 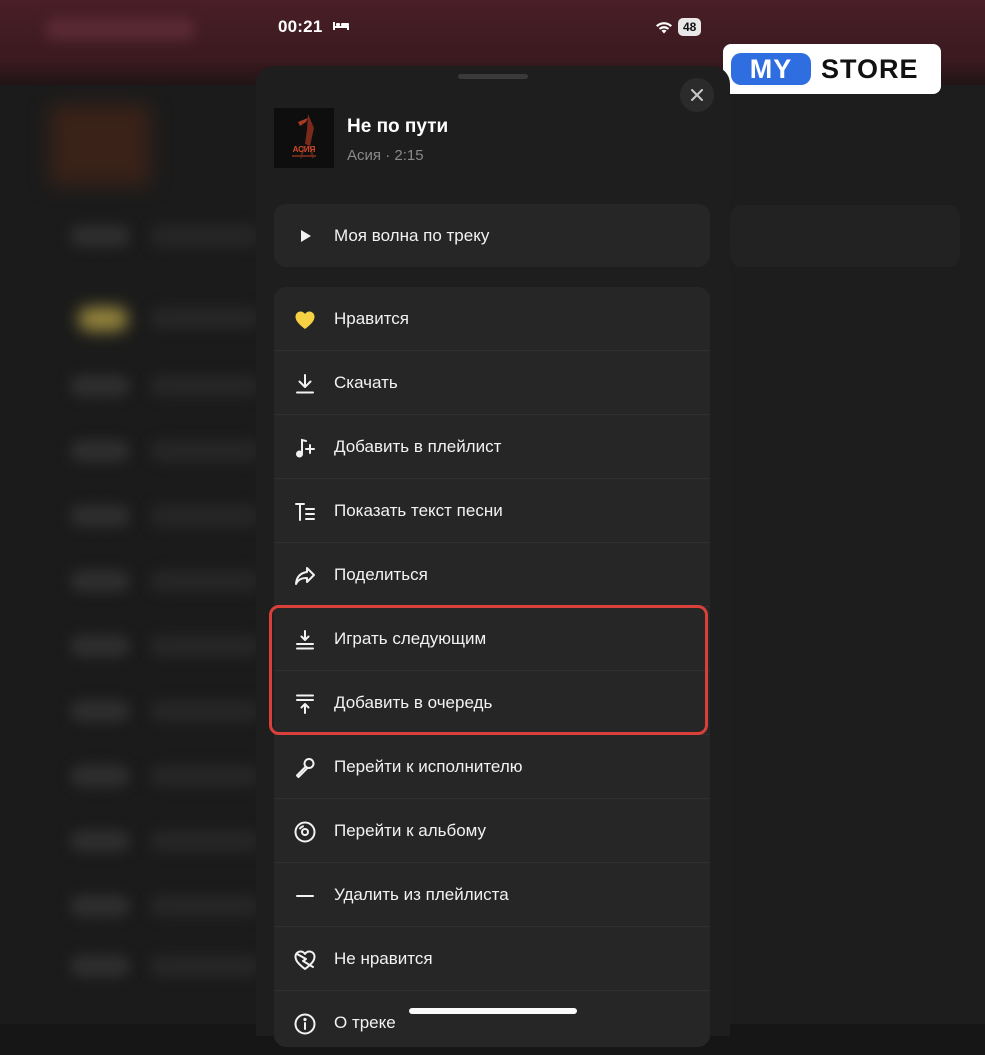 What do you see at coordinates (305, 512) in the screenshot?
I see `lyrics-icon` at bounding box center [305, 512].